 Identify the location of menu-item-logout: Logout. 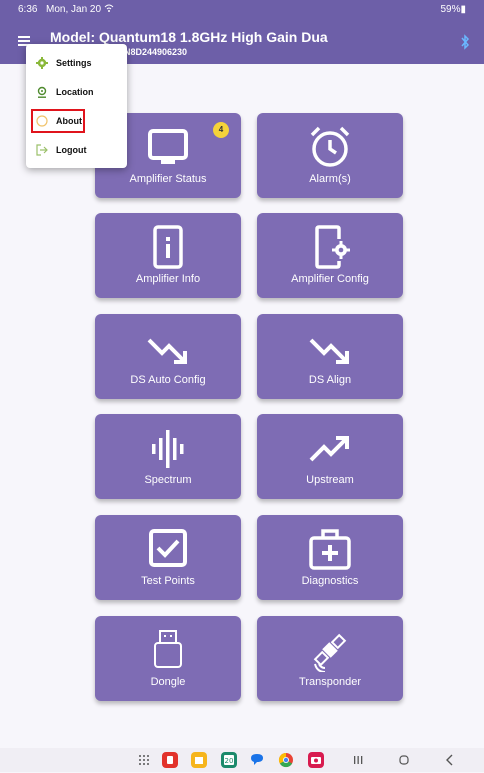
(76, 150).